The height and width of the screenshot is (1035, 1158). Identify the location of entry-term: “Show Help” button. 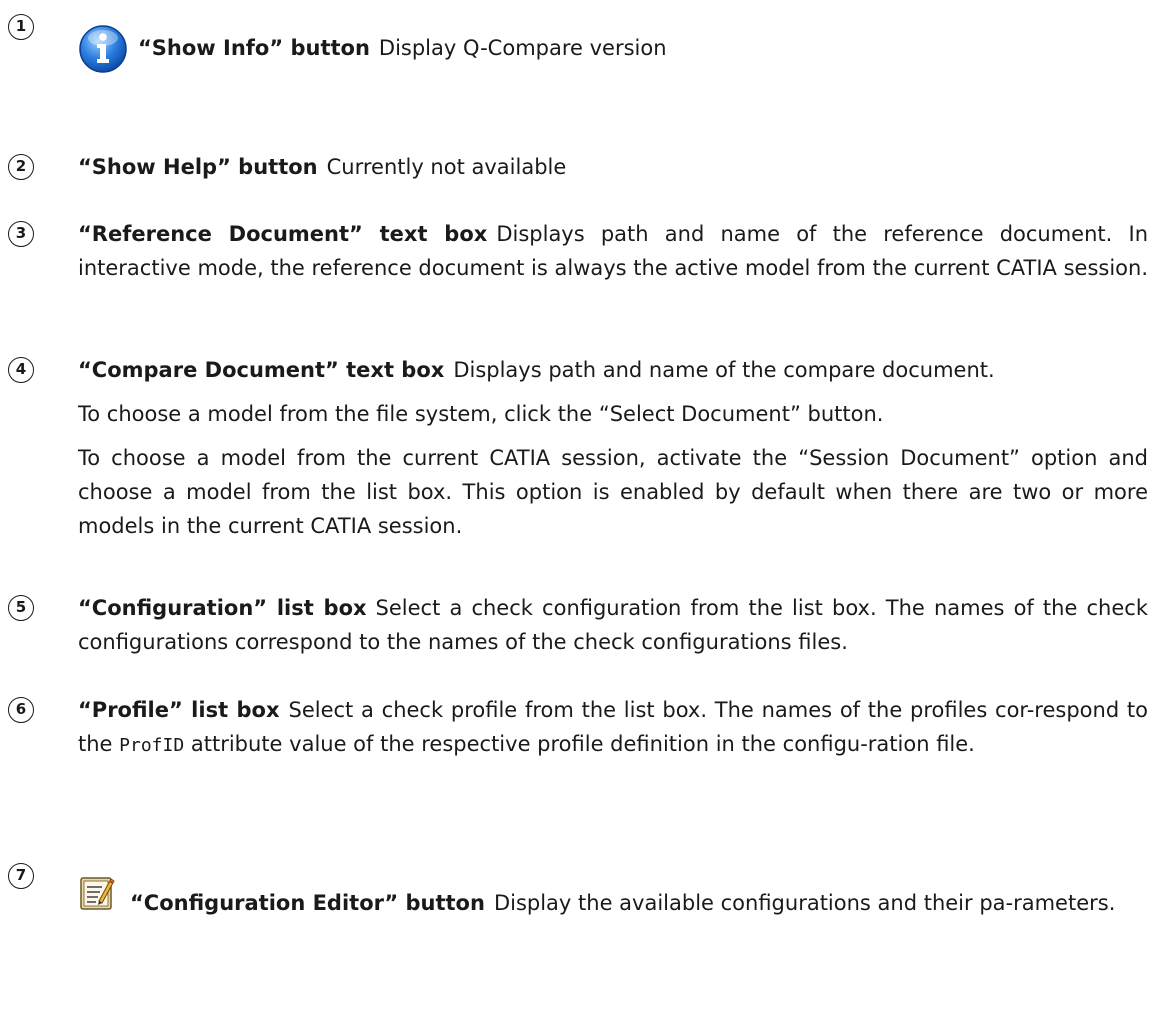
(198, 167).